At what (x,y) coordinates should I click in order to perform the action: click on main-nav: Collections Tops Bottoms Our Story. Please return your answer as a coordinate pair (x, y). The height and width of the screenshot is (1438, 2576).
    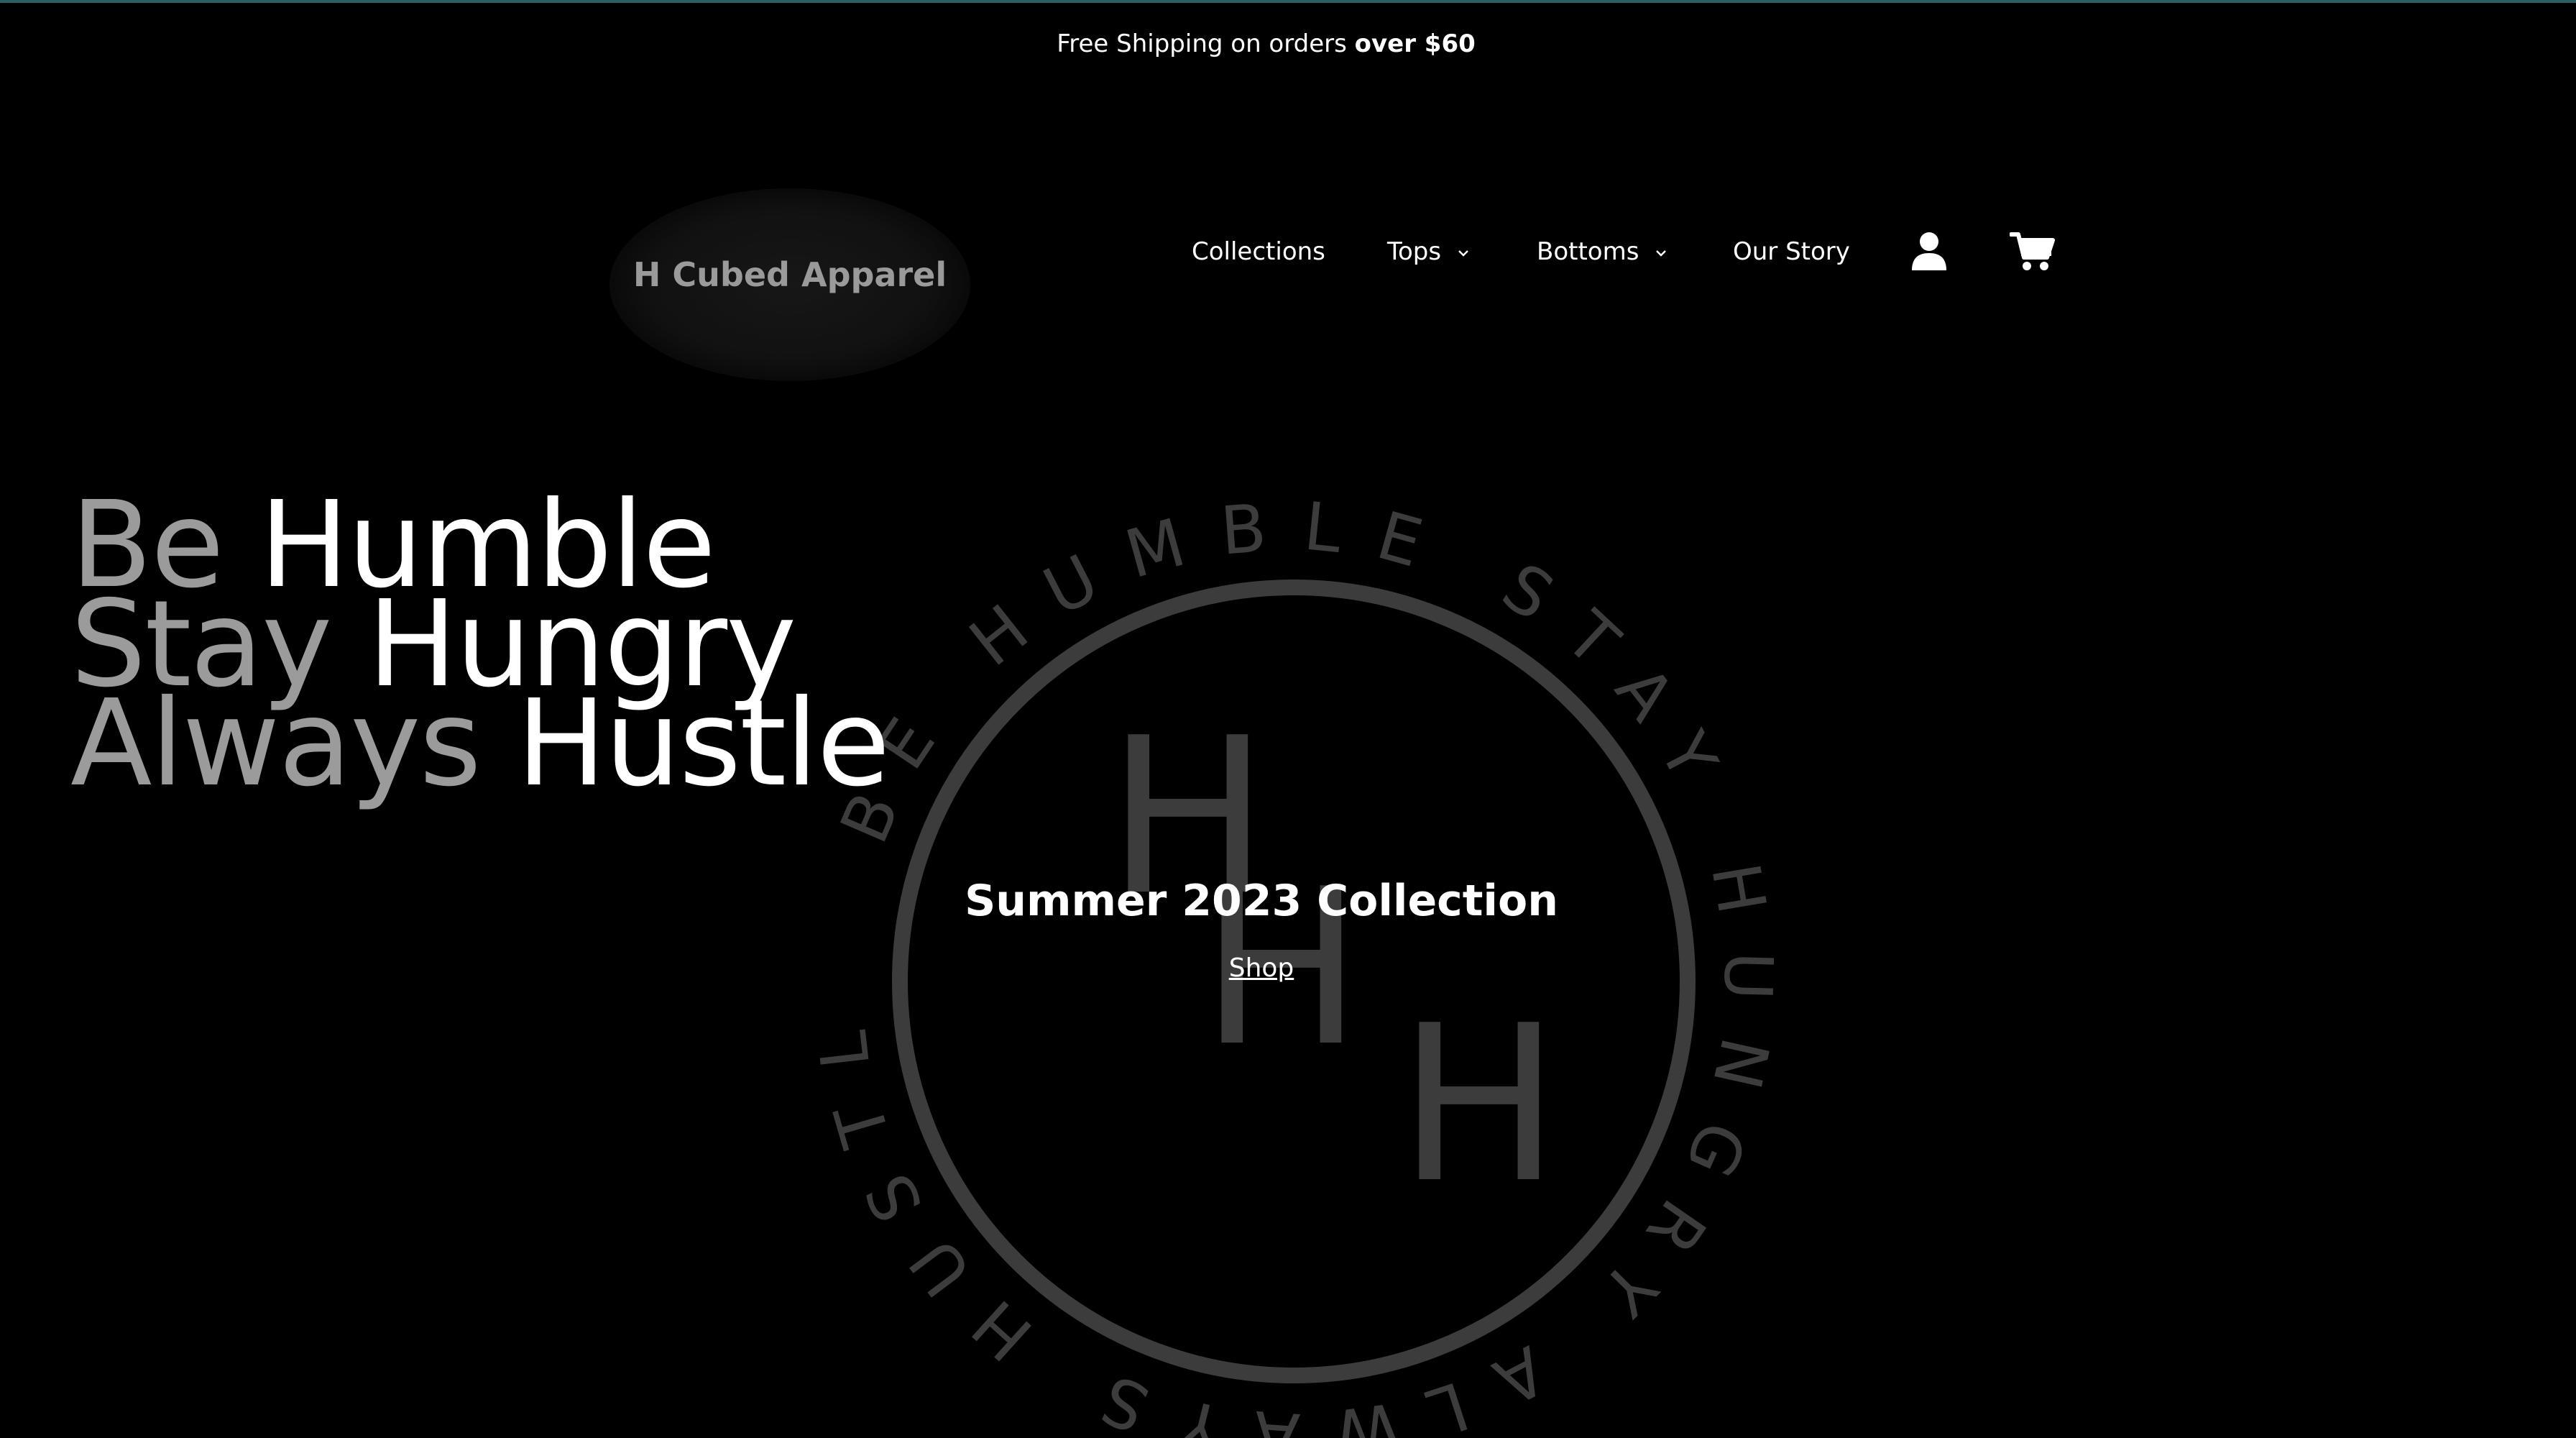
    Looking at the image, I should click on (1288, 251).